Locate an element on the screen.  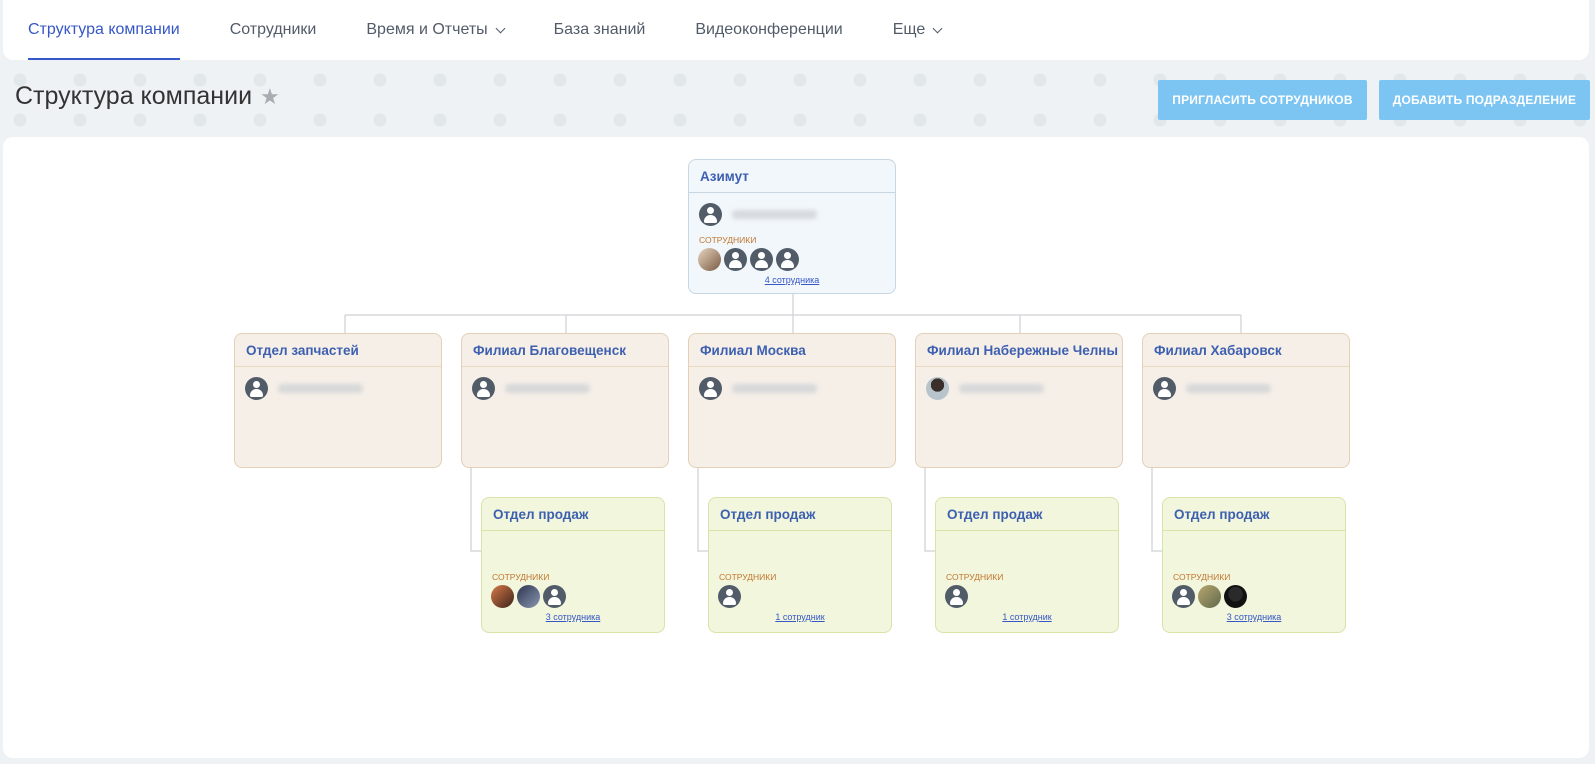
tab-employees: Сотрудники is located at coordinates (273, 30).